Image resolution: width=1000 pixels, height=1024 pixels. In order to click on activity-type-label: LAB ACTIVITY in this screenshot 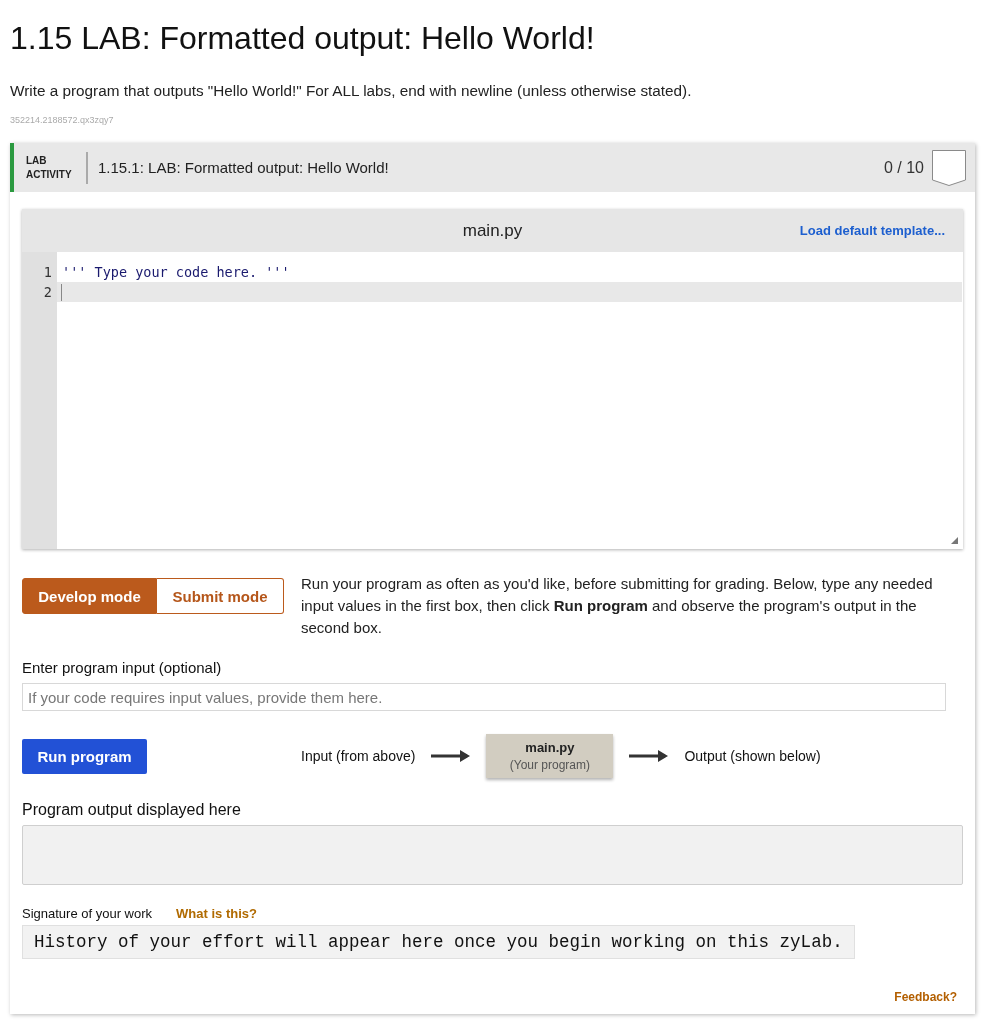, I will do `click(49, 167)`.